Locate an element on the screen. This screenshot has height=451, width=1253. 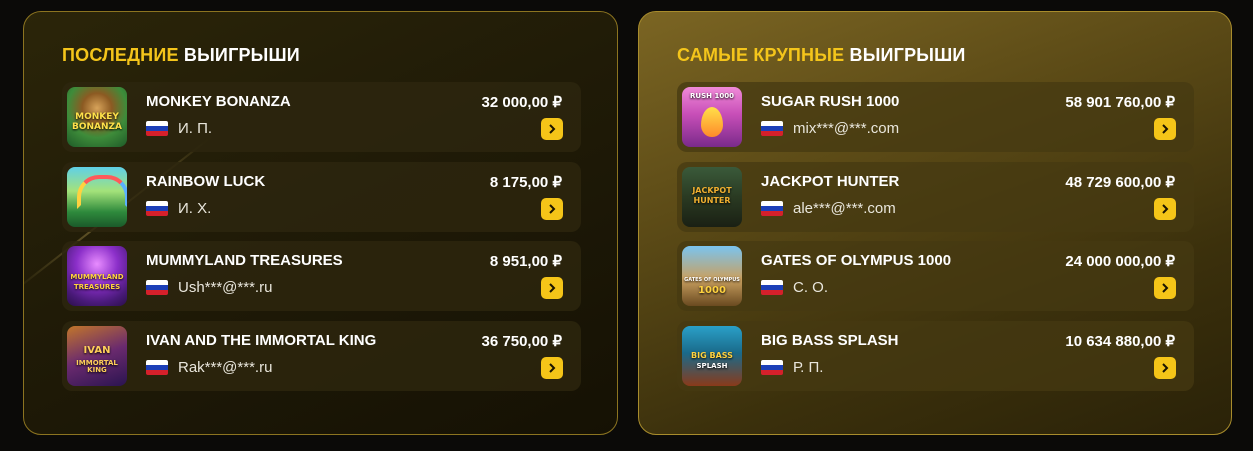
thumbnail-text: JACKPOT is located at coordinates (712, 190).